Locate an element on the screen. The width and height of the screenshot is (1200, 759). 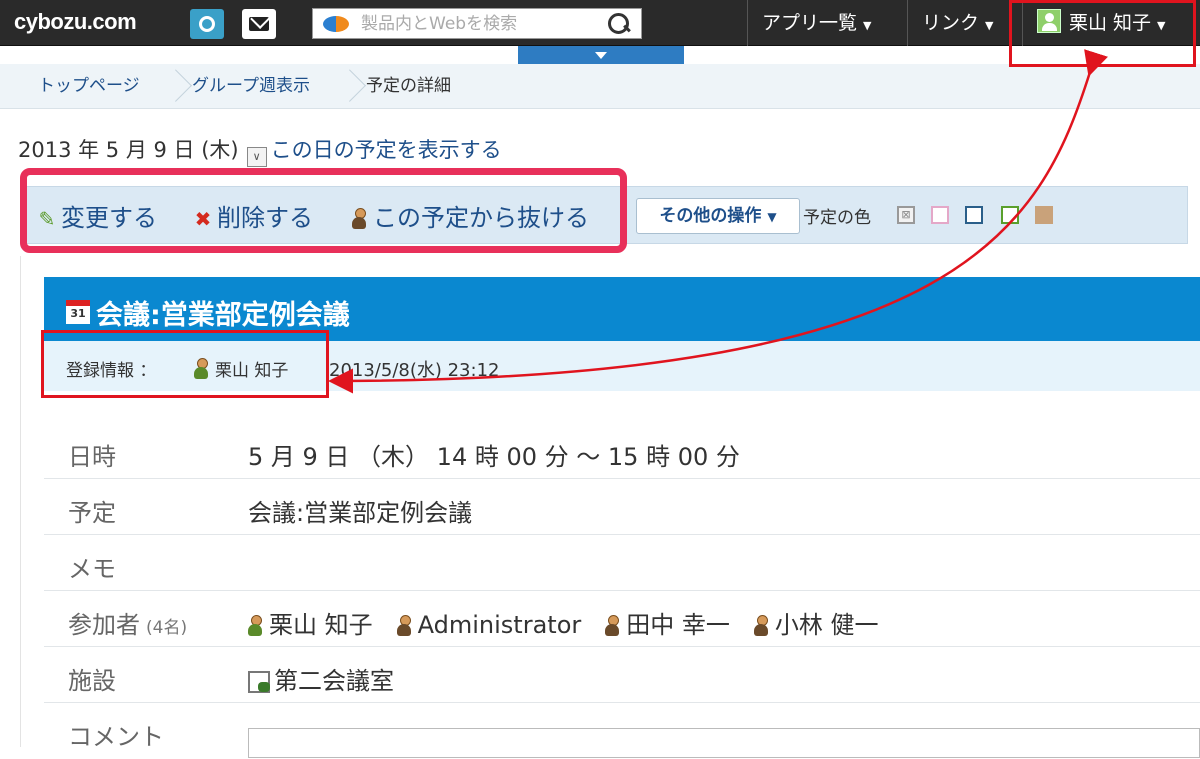
user-highlight is located at coordinates (1102, 33).